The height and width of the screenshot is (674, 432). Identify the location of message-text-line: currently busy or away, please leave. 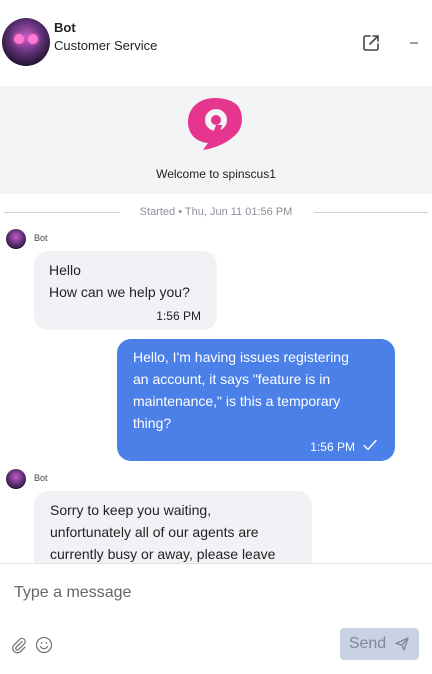
(163, 554).